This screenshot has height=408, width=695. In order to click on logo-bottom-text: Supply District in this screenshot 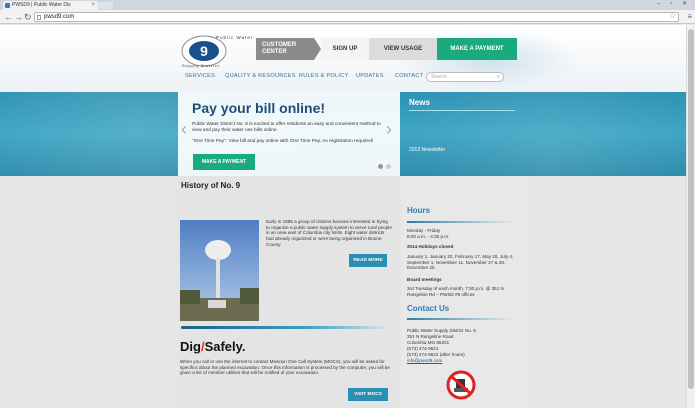, I will do `click(201, 65)`.